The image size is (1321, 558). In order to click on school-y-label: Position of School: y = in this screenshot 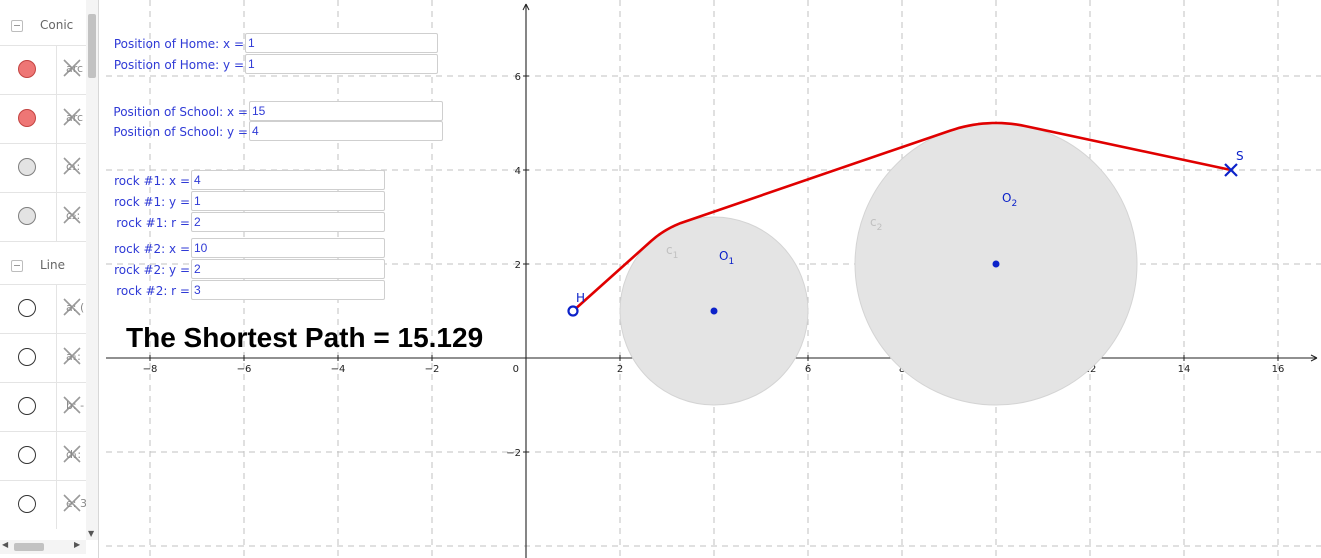, I will do `click(180, 132)`.